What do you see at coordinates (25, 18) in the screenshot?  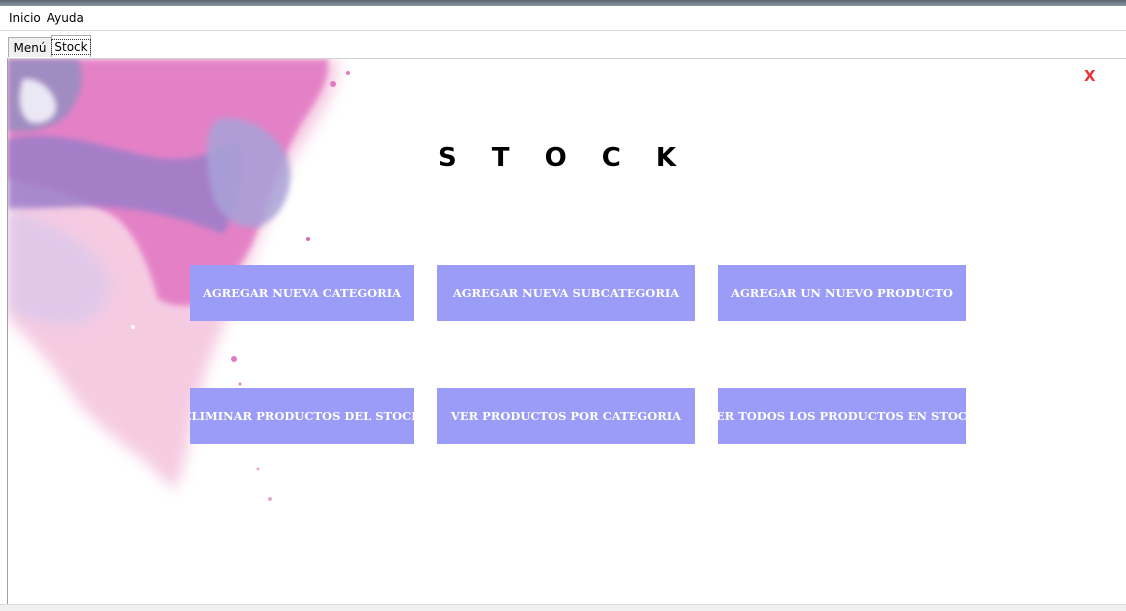 I see `menu-item-inicio: Inicio` at bounding box center [25, 18].